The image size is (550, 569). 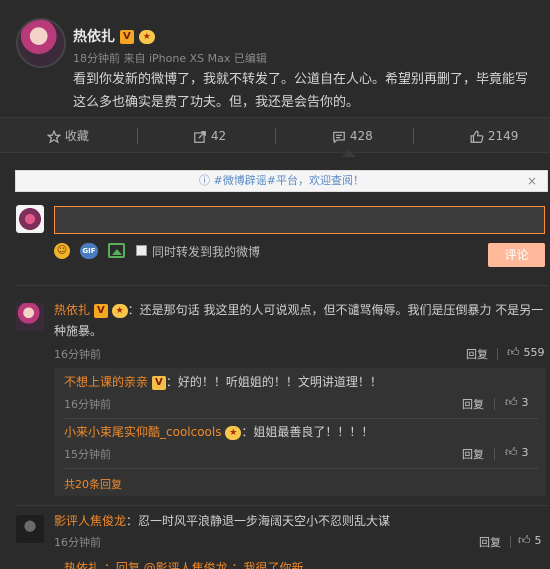 I want to click on image-icon, so click(x=116, y=250).